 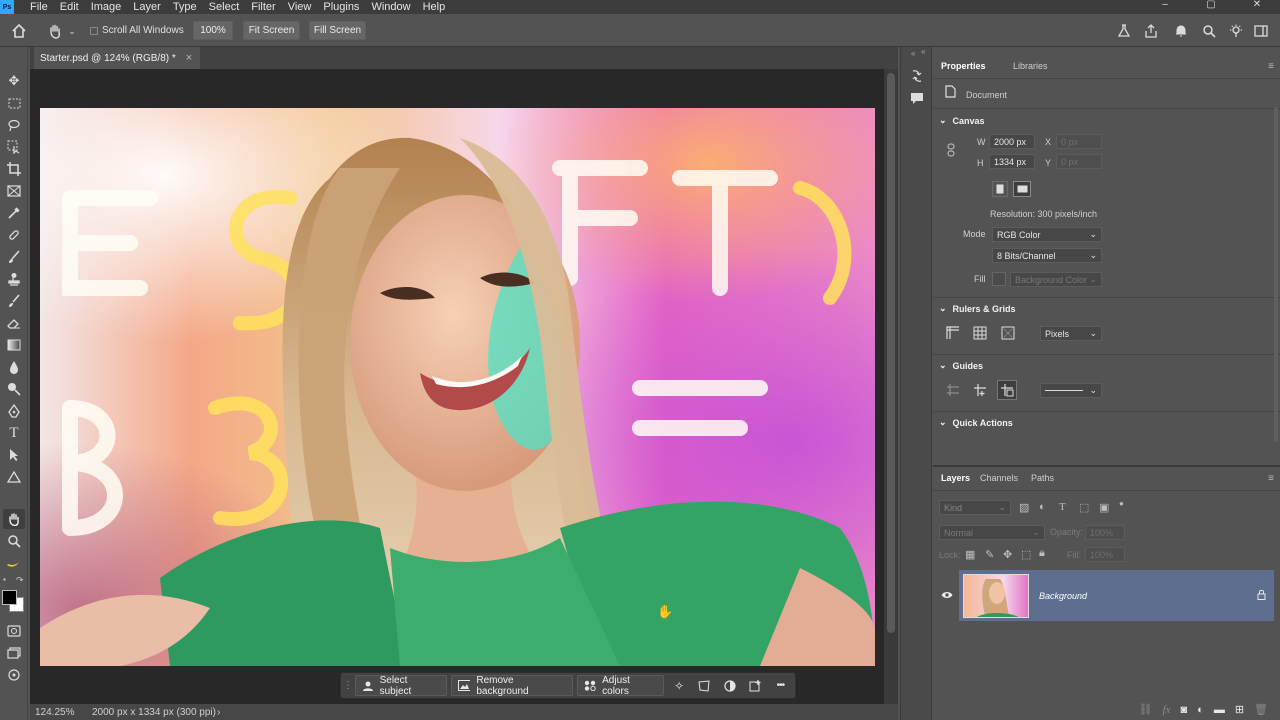 I want to click on close-window-button: ✕, so click(x=1257, y=7).